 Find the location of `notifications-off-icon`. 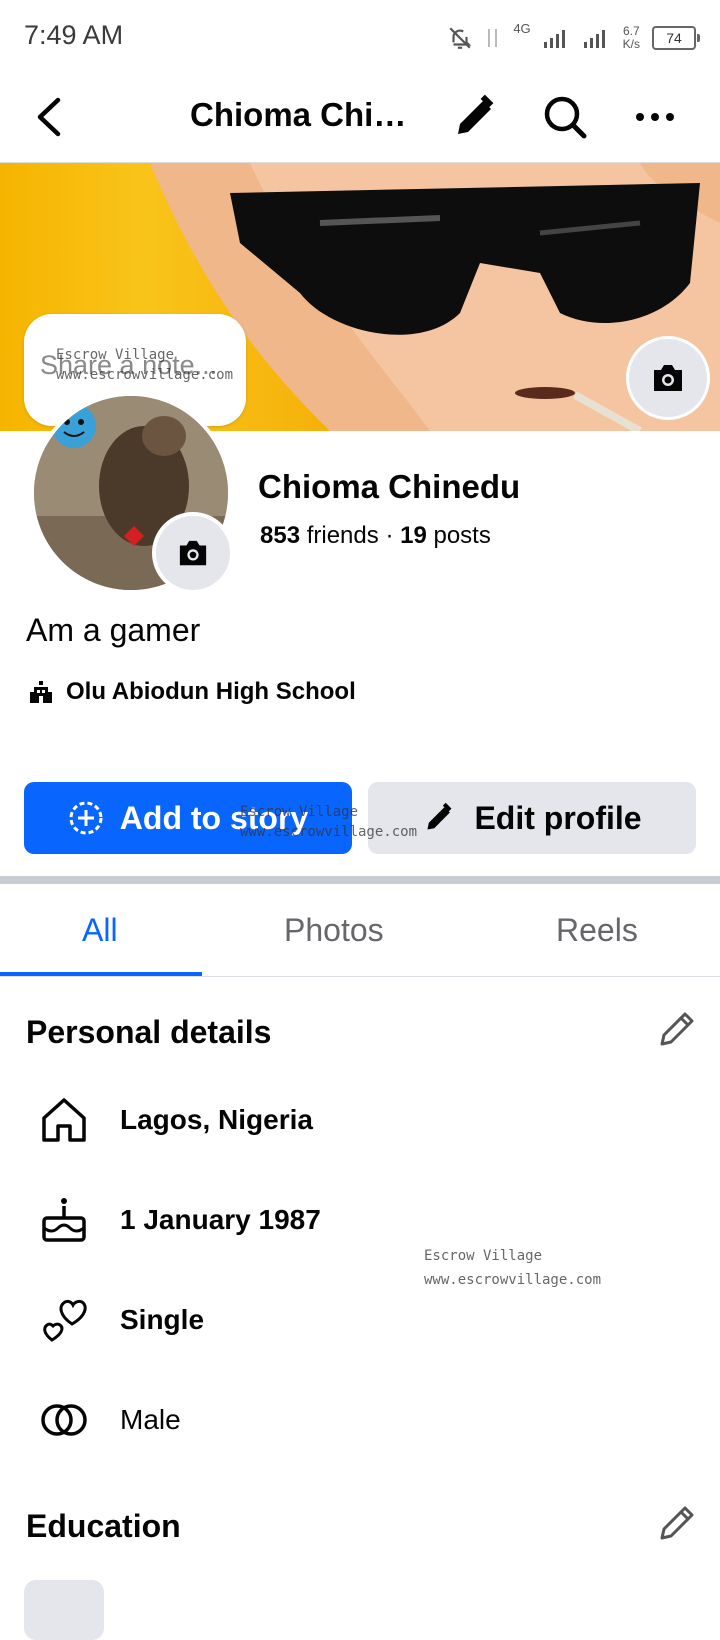

notifications-off-icon is located at coordinates (460, 38).